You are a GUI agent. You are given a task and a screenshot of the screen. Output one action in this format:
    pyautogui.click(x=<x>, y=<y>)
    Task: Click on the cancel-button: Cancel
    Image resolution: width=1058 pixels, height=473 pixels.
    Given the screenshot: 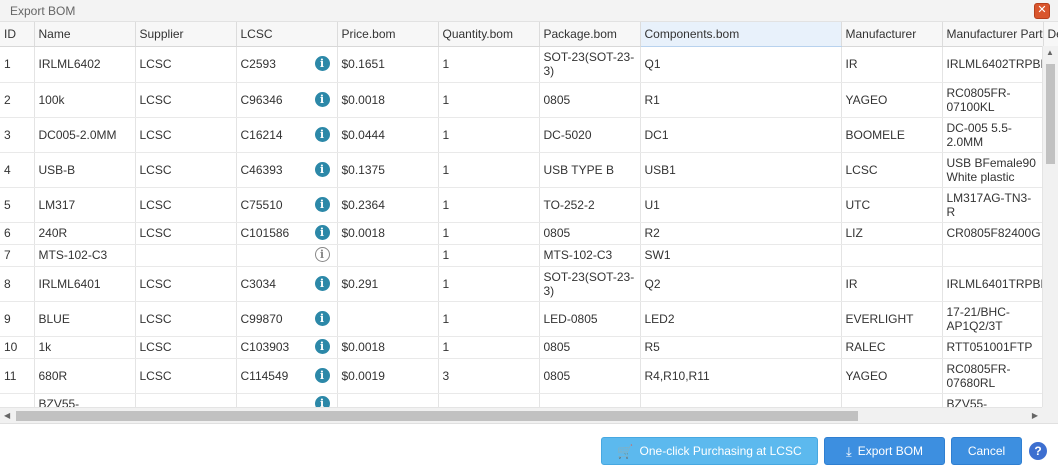 What is the action you would take?
    pyautogui.click(x=986, y=451)
    